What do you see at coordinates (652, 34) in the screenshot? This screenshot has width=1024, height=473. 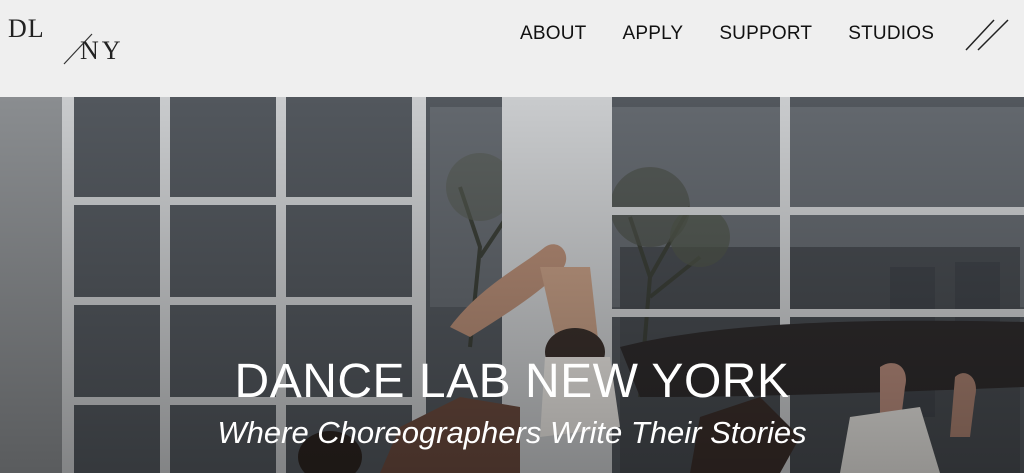 I see `nav-apply: APPLY` at bounding box center [652, 34].